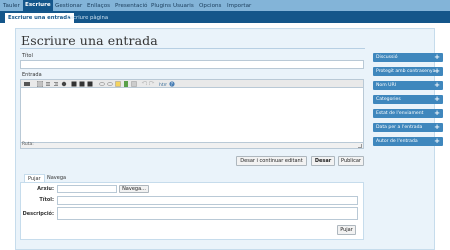 The image size is (450, 250). Describe the element at coordinates (68, 6) in the screenshot. I see `nav-item-gestionar: Gestionar` at that location.